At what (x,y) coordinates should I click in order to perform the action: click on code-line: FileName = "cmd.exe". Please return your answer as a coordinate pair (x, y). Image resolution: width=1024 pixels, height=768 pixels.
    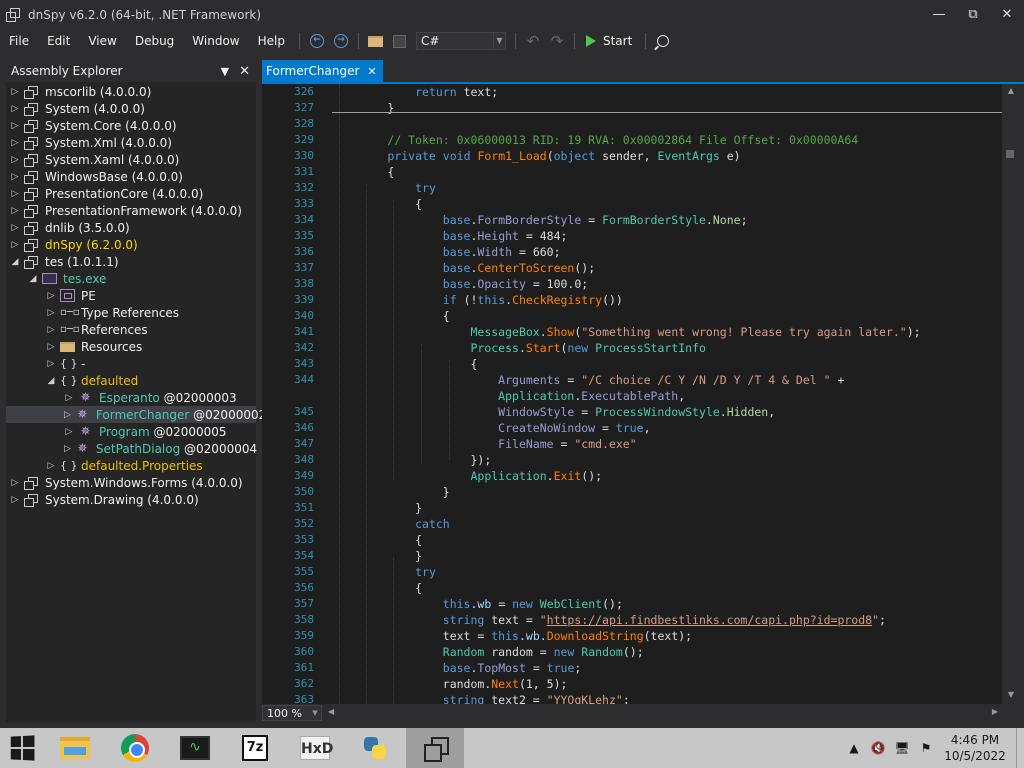
    Looking at the image, I should click on (484, 444).